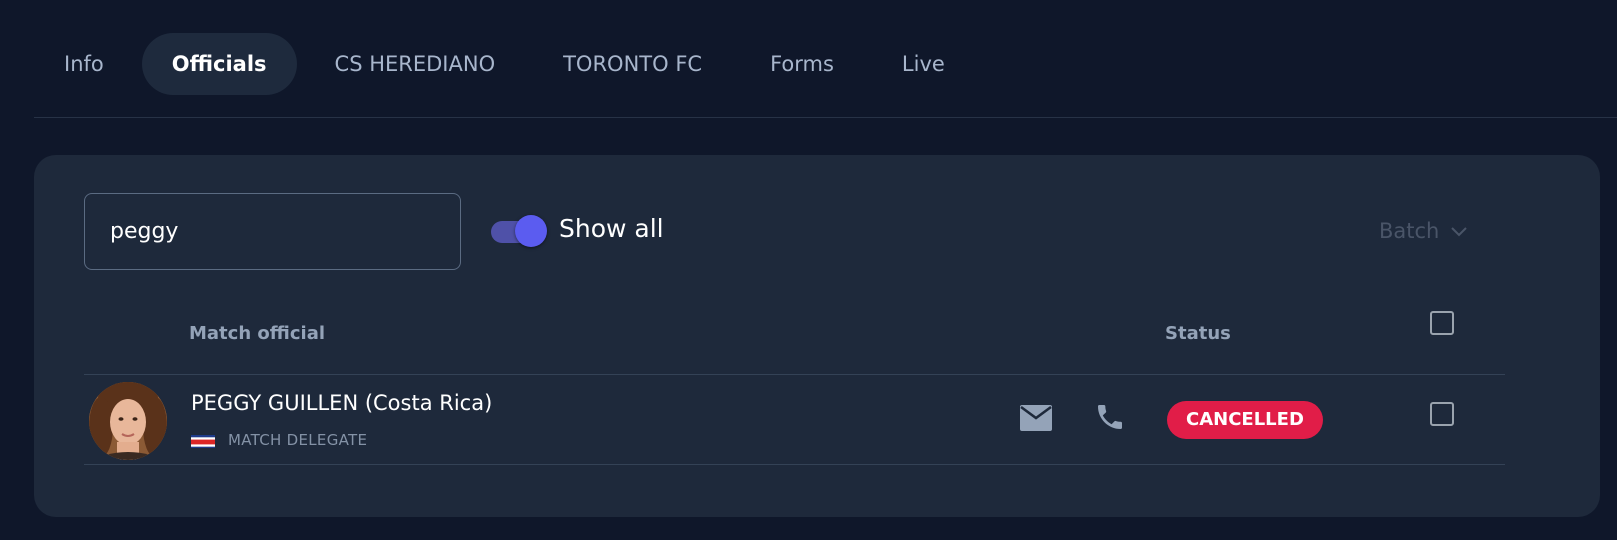 The height and width of the screenshot is (540, 1617). I want to click on show-all-toggle, so click(519, 231).